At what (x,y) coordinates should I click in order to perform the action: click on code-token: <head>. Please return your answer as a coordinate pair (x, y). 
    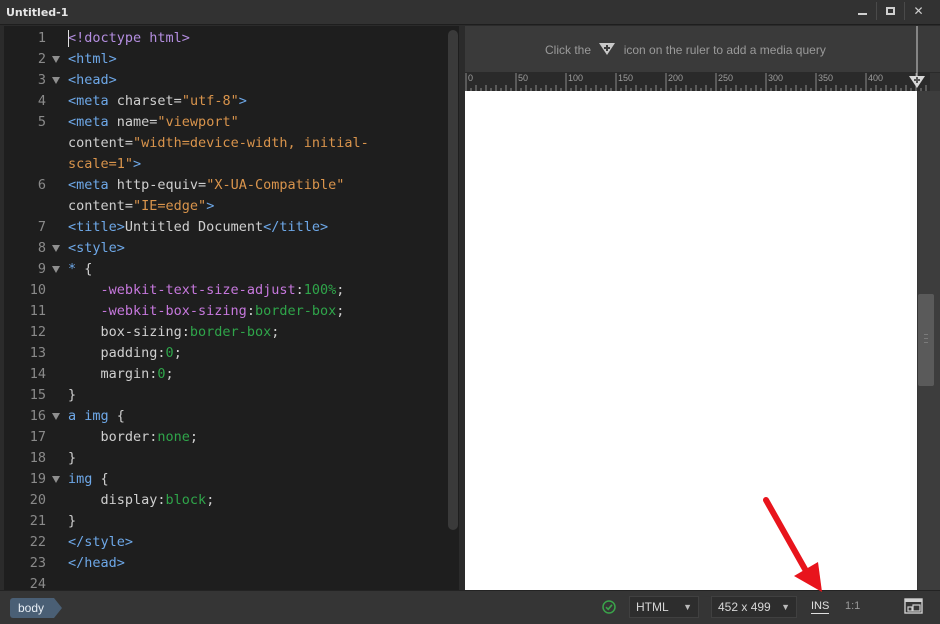
    Looking at the image, I should click on (92, 80).